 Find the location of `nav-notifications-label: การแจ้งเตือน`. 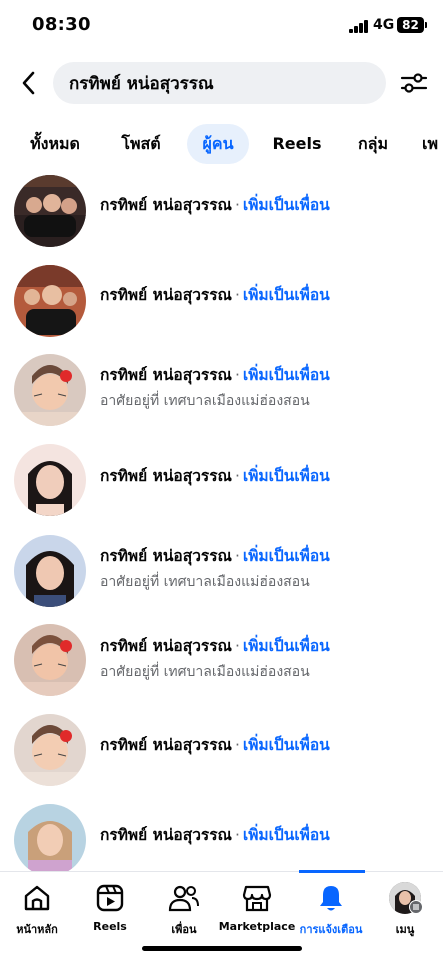

nav-notifications-label: การแจ้งเตือน is located at coordinates (331, 929).